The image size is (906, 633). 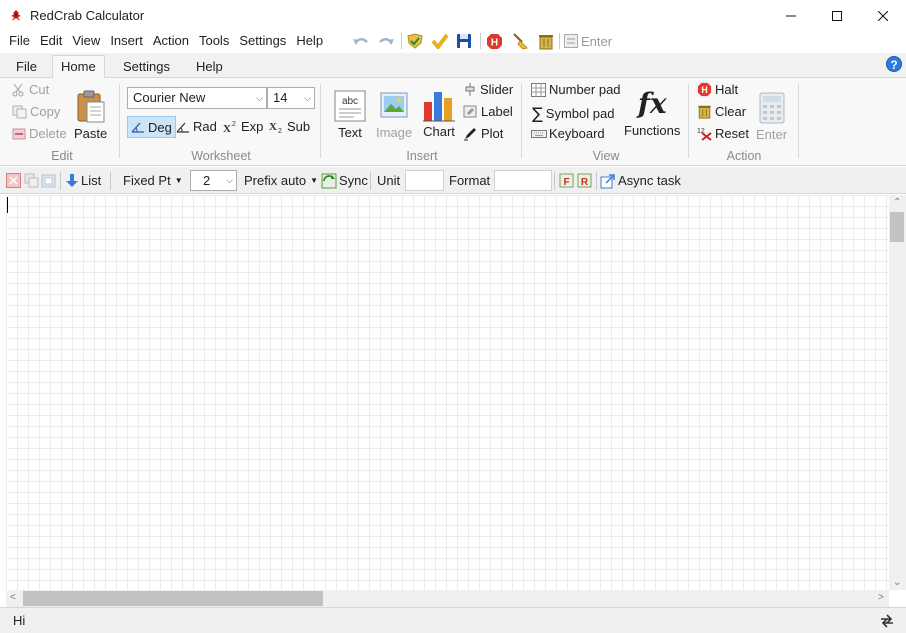 What do you see at coordinates (259, 98) in the screenshot?
I see `chevron-down-icon: ⌵` at bounding box center [259, 98].